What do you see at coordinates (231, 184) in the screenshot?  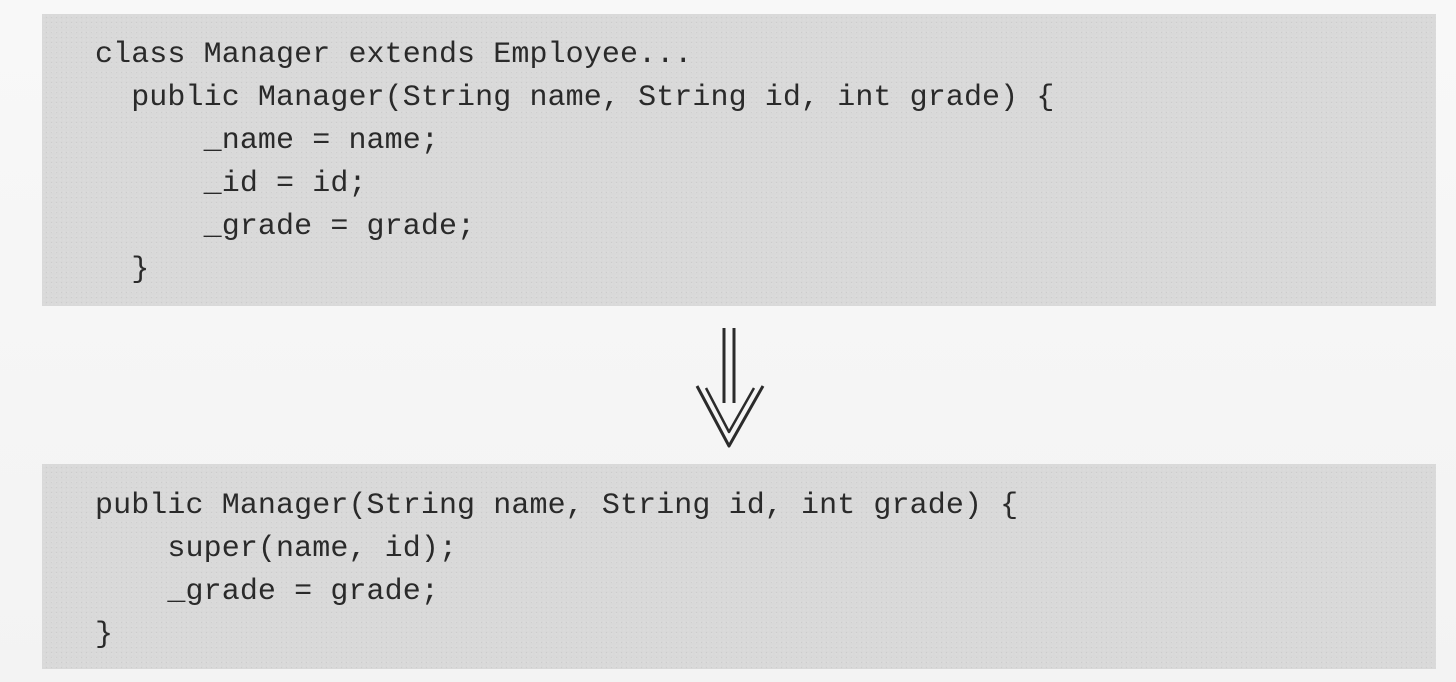 I see `before-code-line-4: _id = id;` at bounding box center [231, 184].